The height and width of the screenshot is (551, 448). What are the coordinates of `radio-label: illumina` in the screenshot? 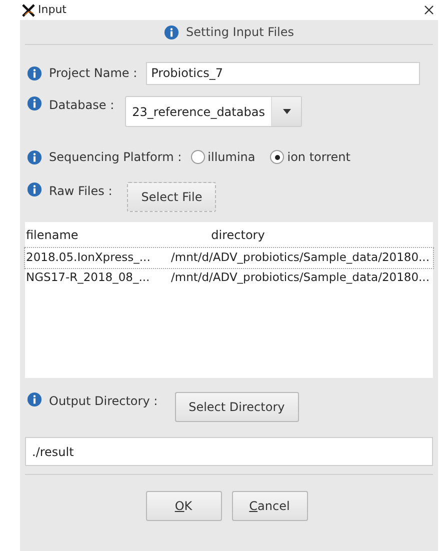 It's located at (232, 157).